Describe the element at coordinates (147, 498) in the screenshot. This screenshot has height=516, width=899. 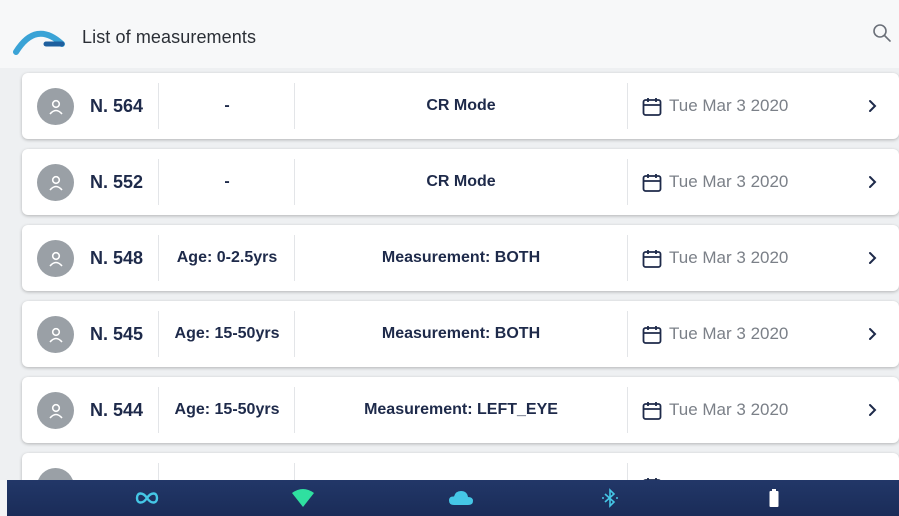
I see `infinity-link-icon` at that location.